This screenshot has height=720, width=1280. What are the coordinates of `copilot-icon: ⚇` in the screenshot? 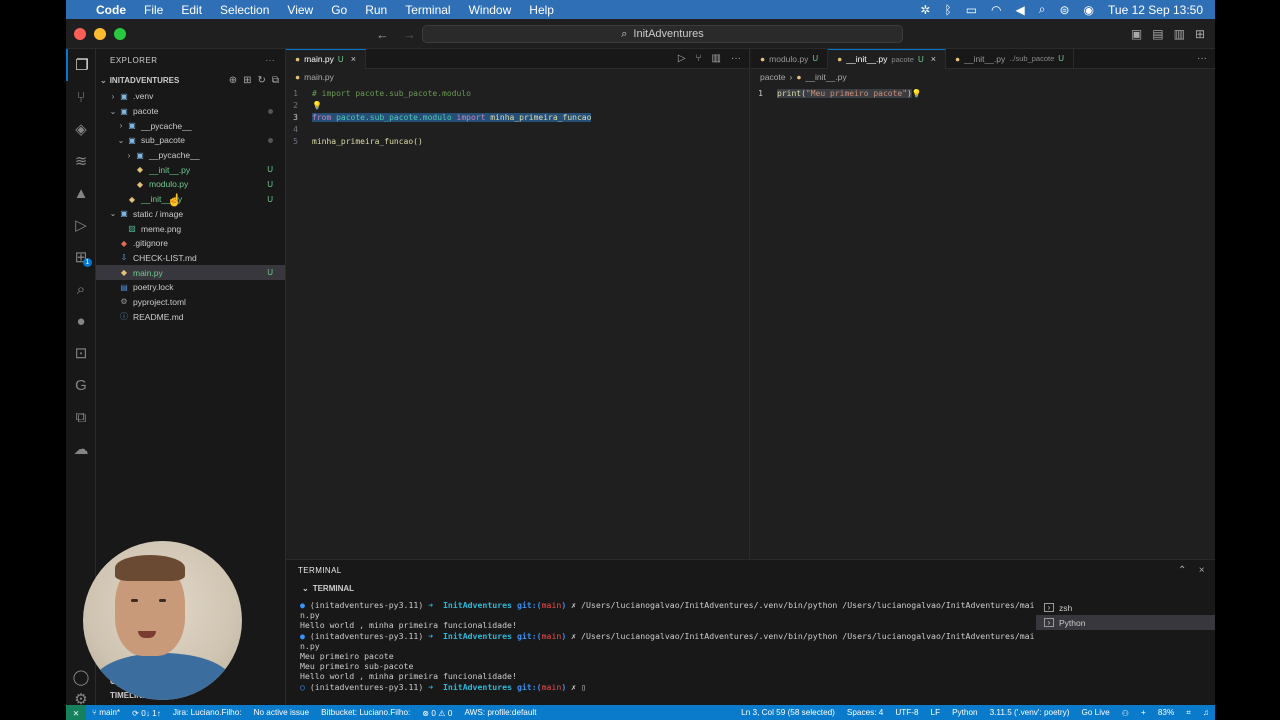 It's located at (1125, 713).